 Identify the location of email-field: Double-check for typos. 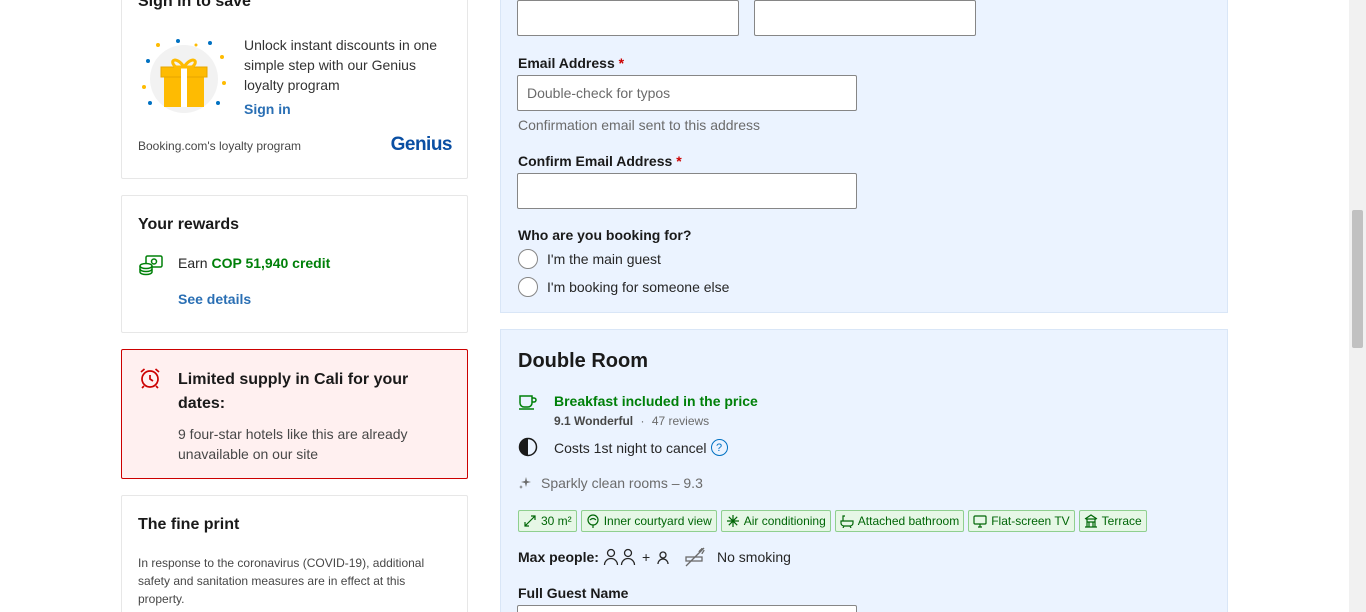
(687, 93).